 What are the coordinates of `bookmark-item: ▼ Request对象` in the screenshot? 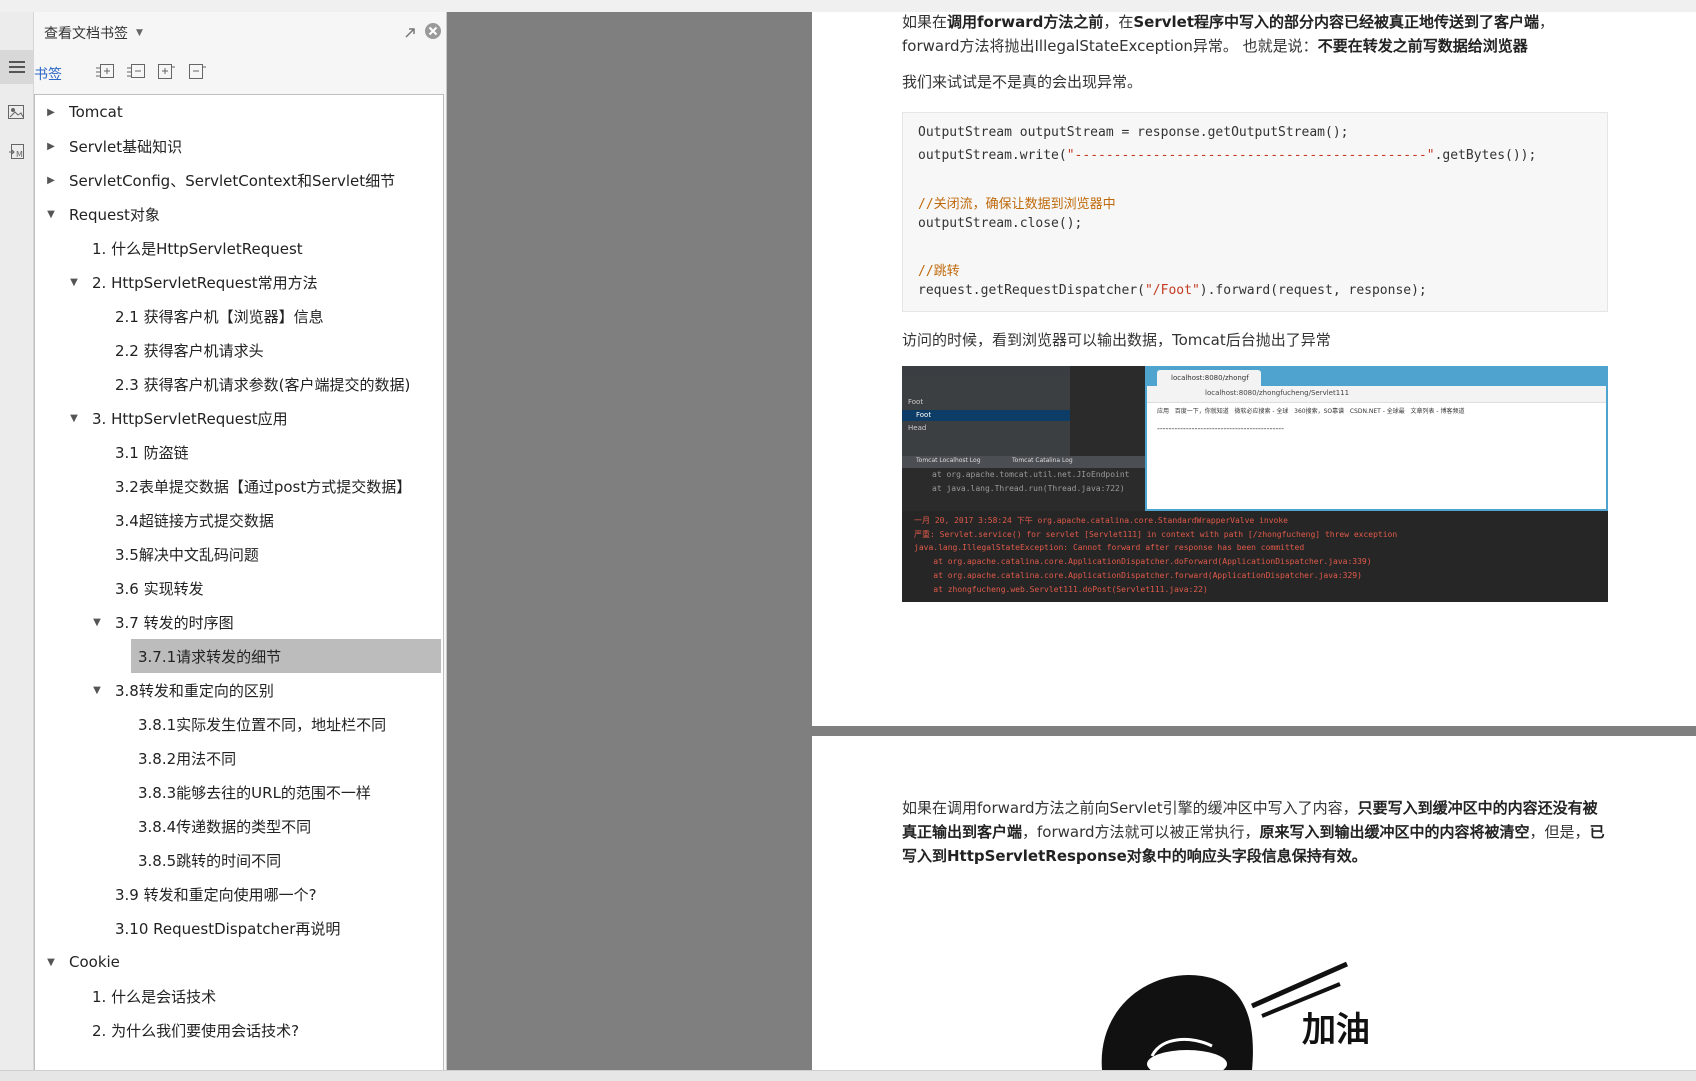 It's located at (238, 214).